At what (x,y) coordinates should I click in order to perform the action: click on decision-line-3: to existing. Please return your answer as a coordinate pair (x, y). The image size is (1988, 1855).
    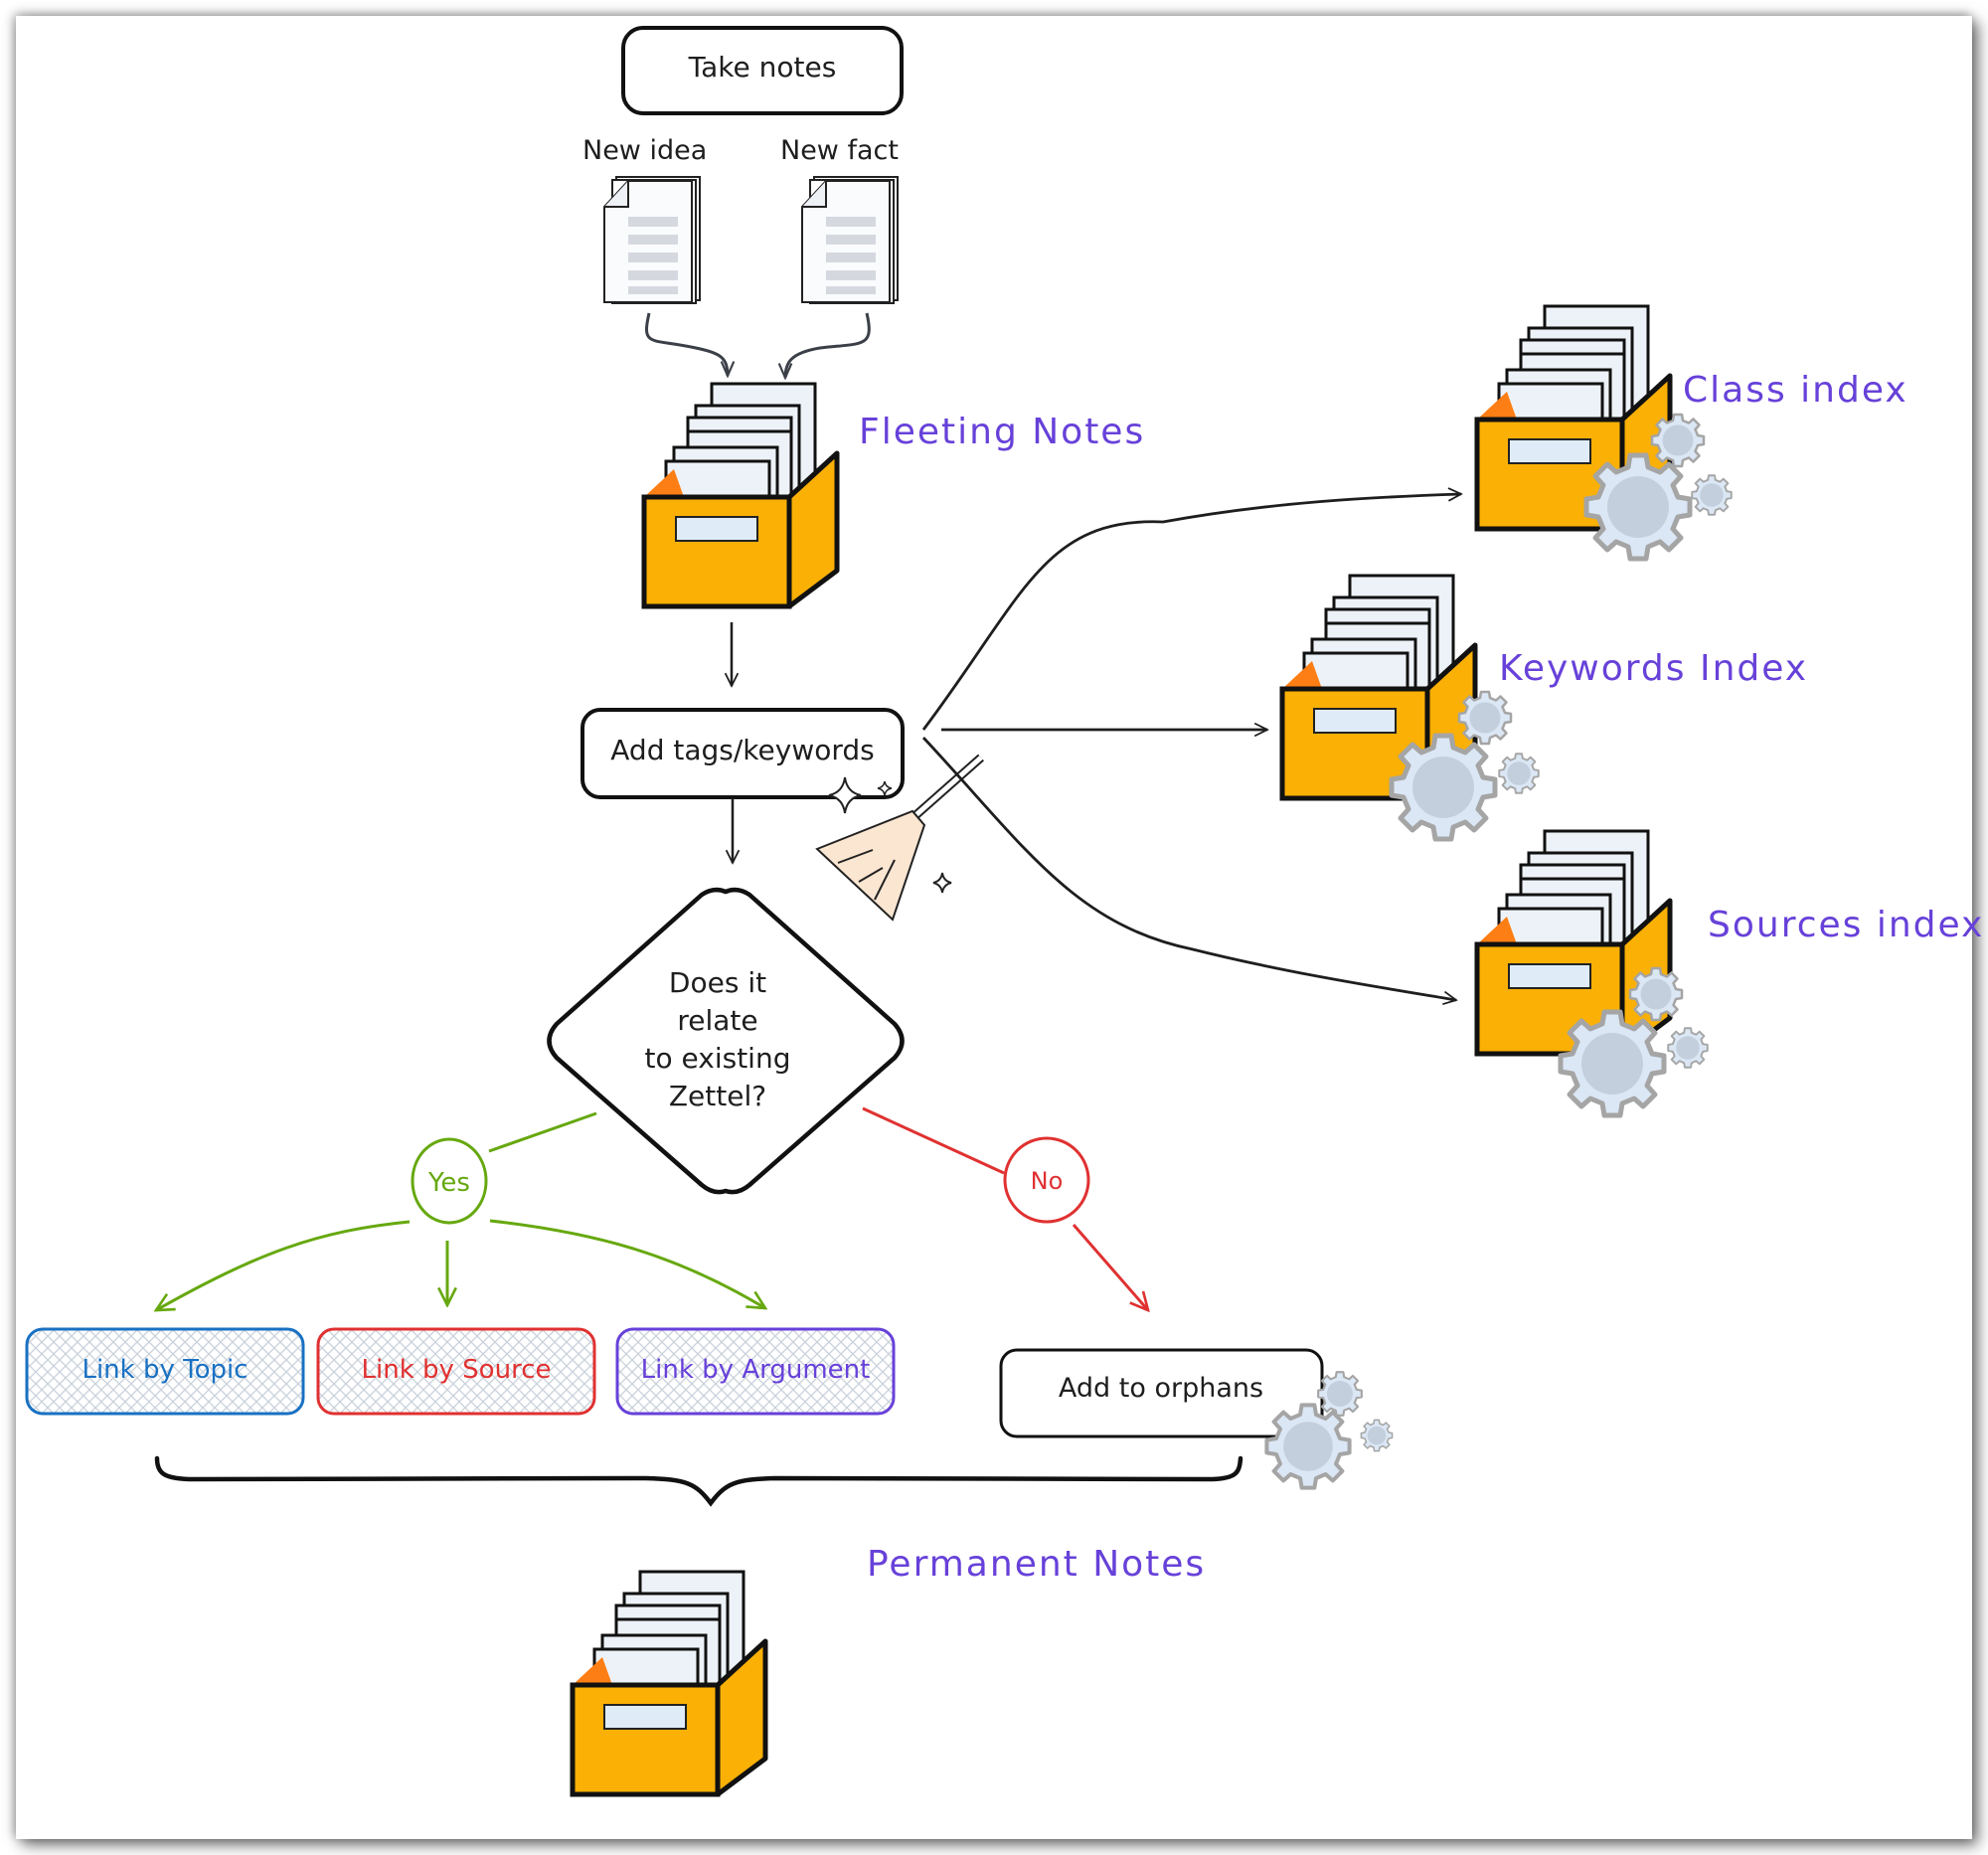
    Looking at the image, I should click on (718, 1058).